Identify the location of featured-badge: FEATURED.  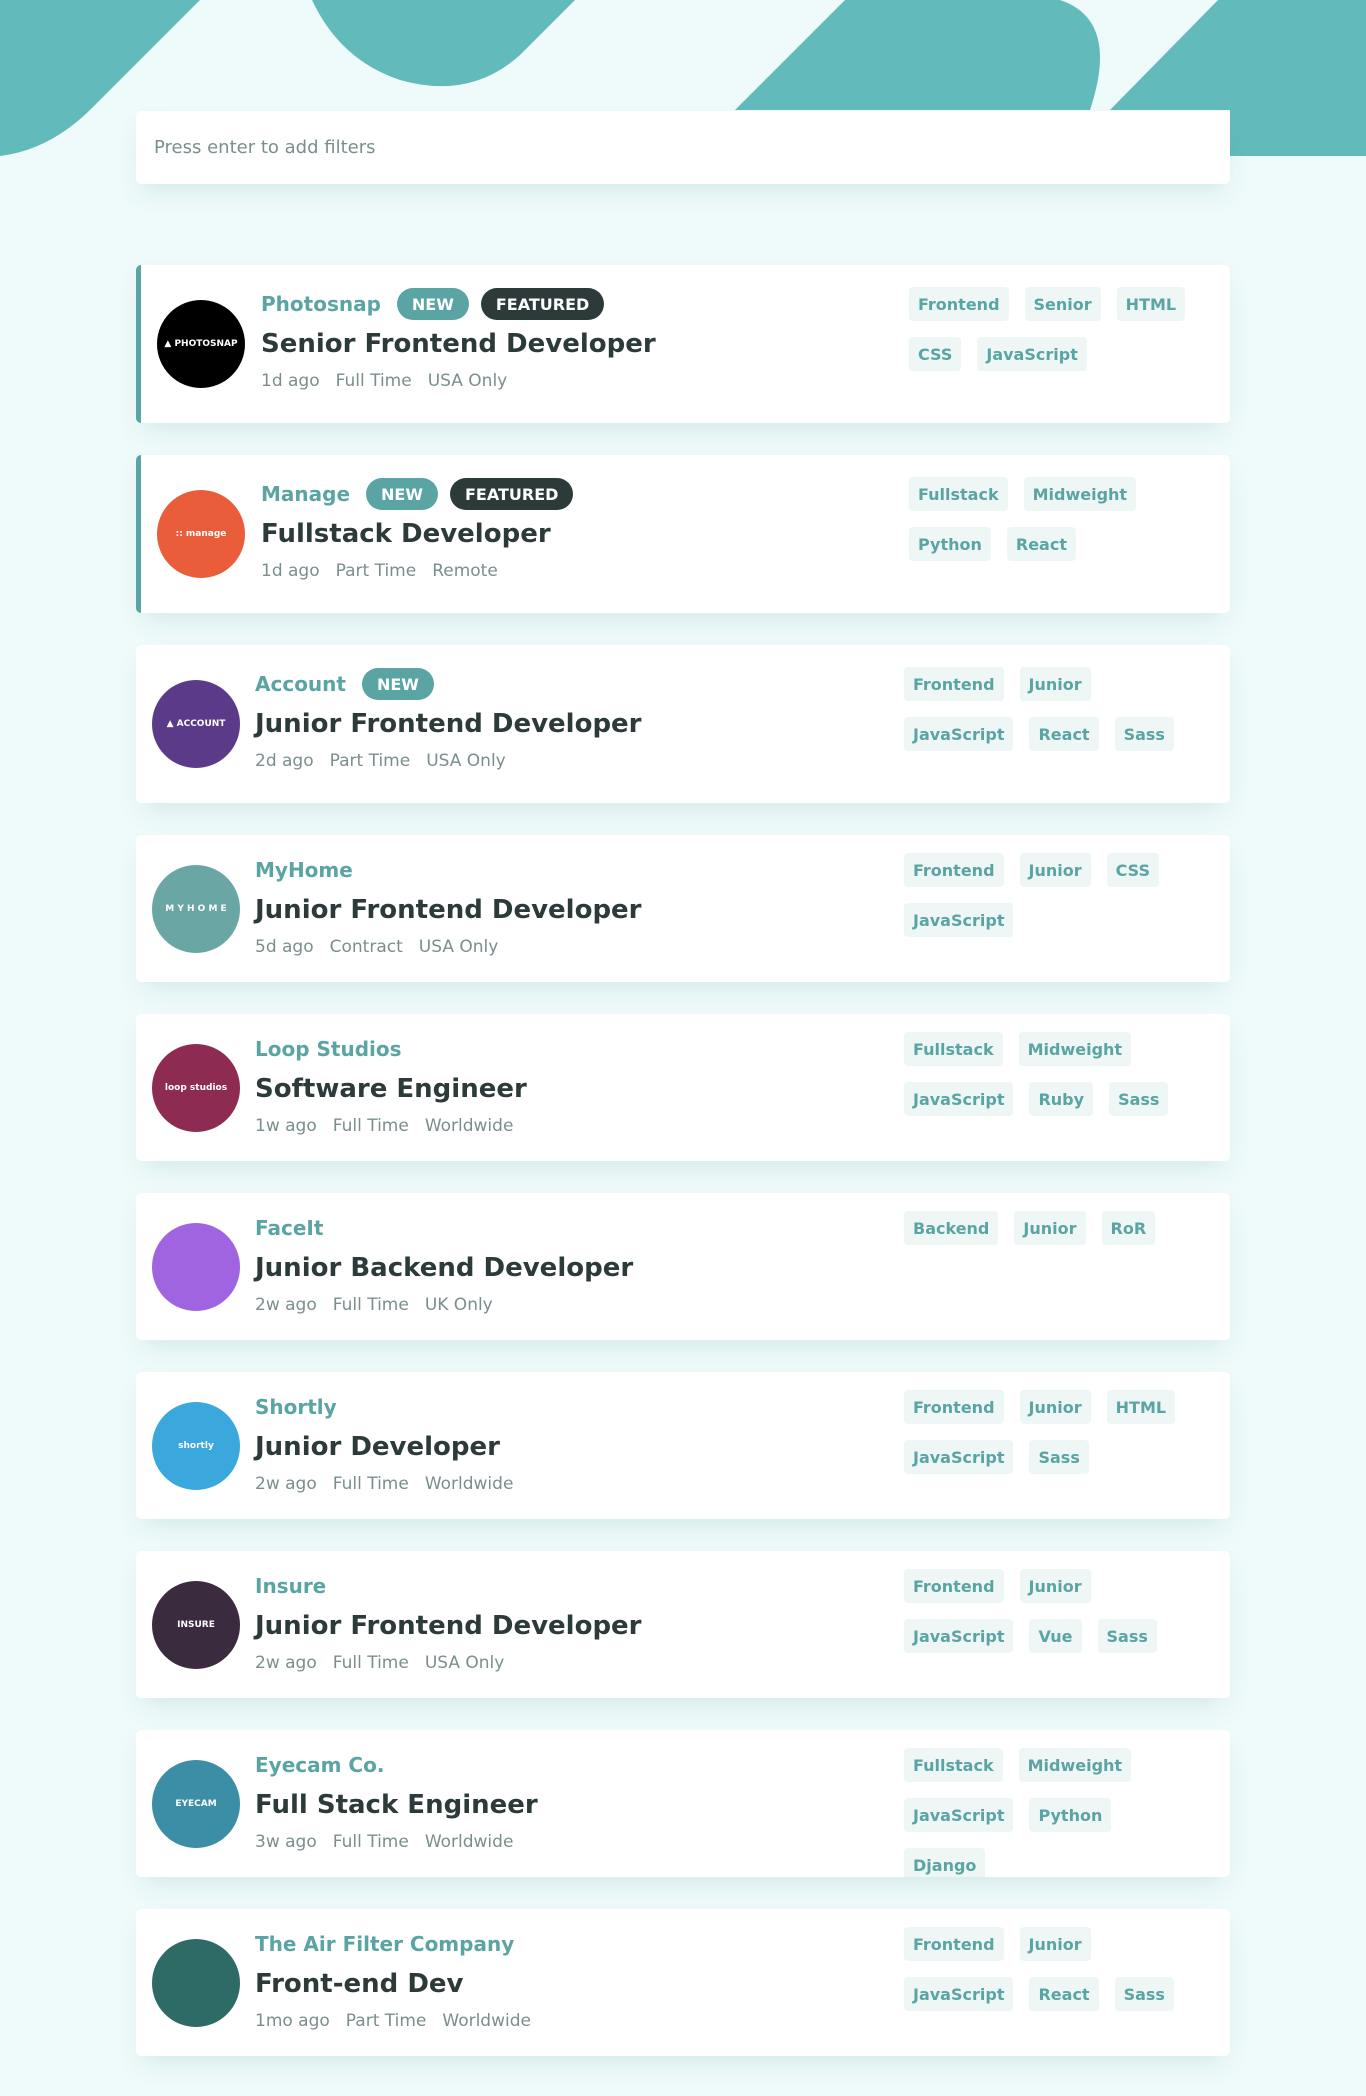
(542, 304).